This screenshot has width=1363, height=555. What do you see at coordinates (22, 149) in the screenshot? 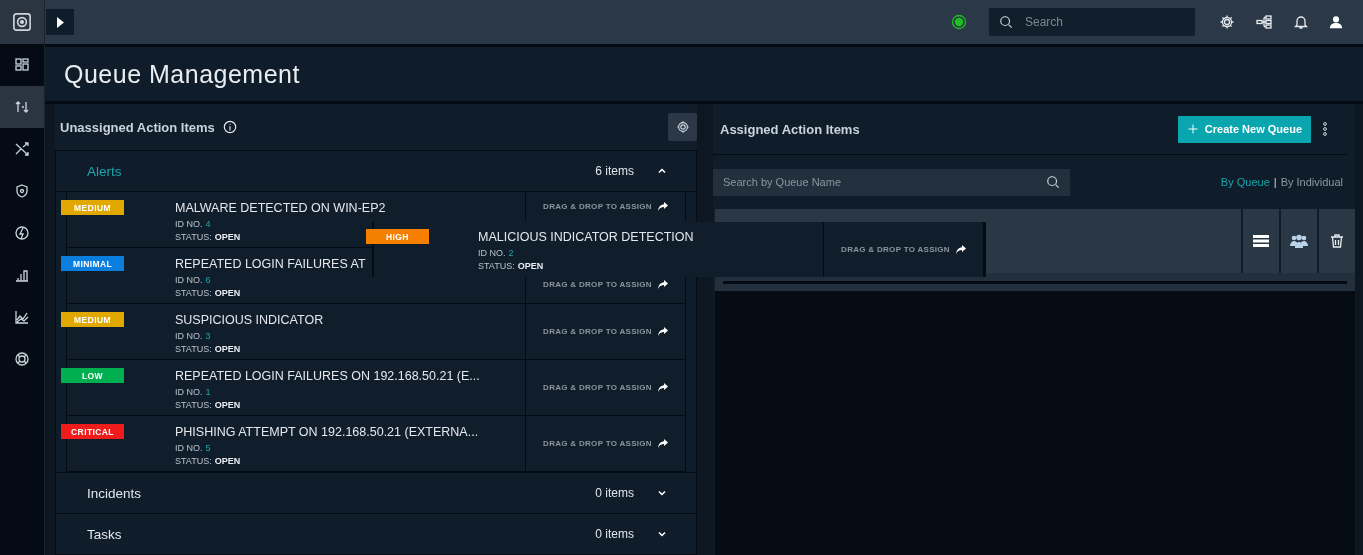
I see `shuffle-icon` at bounding box center [22, 149].